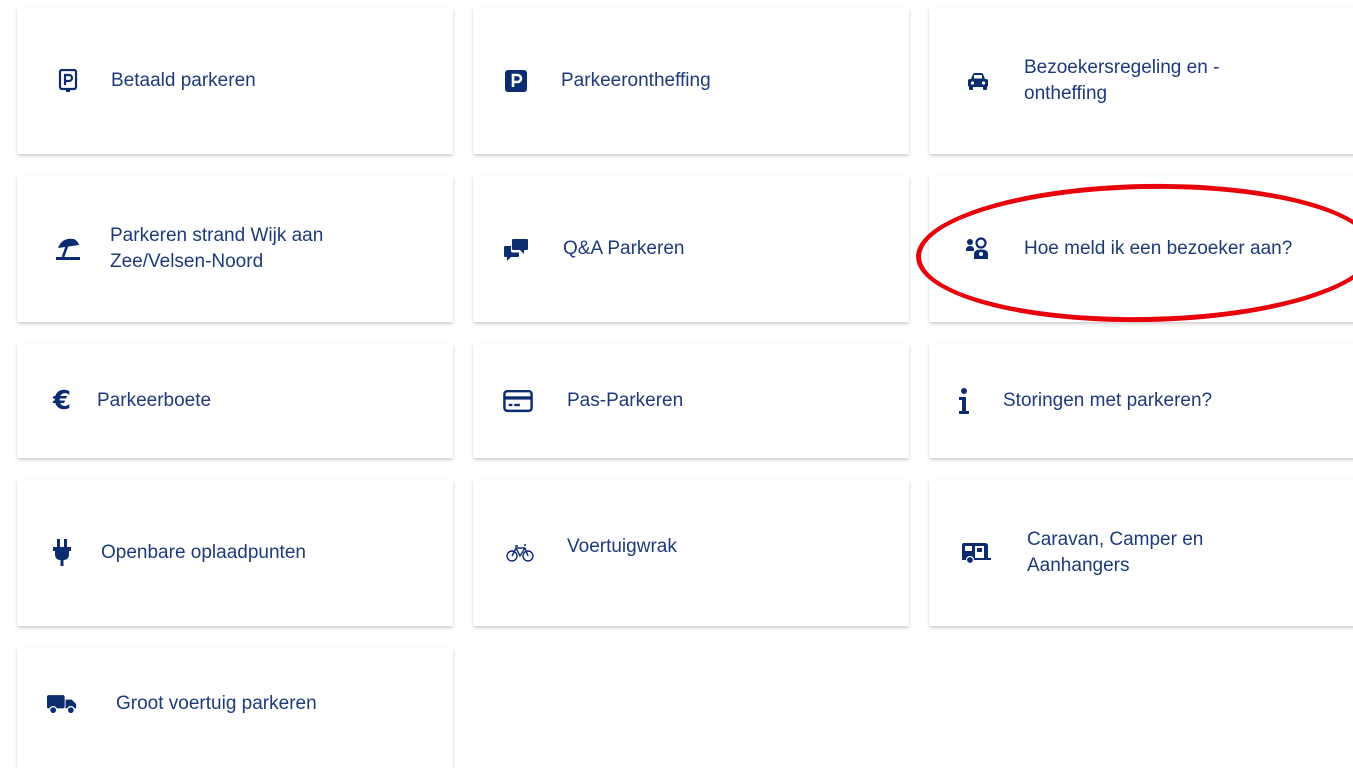  I want to click on tile-label: Storingen met parkeren?, so click(1108, 400).